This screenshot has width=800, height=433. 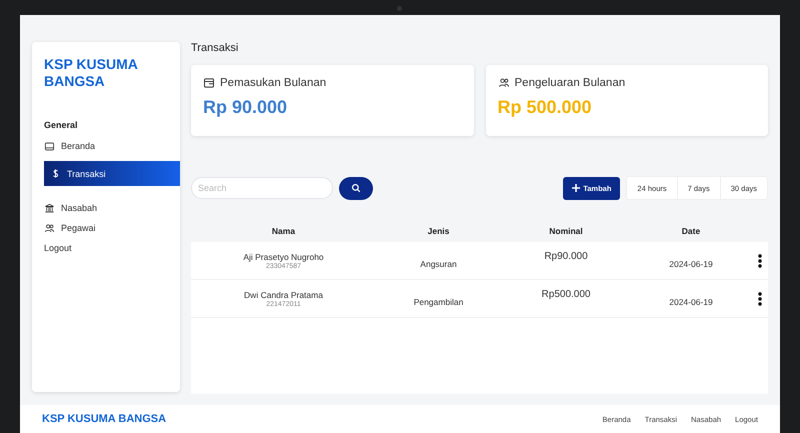 I want to click on search-button, so click(x=356, y=188).